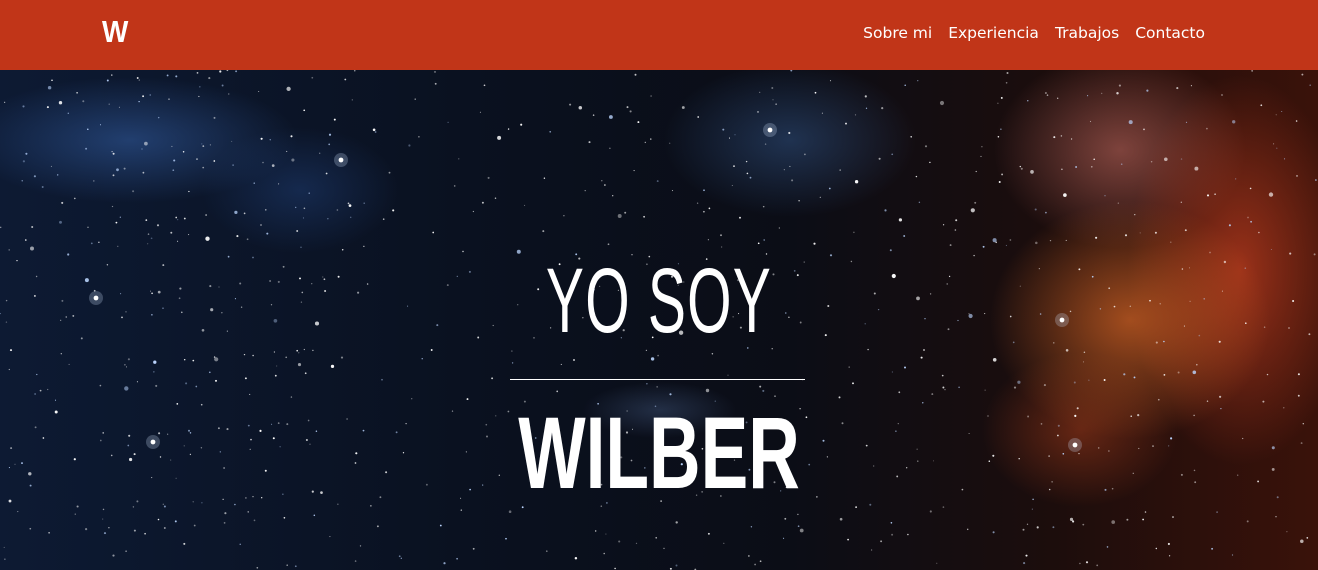 Image resolution: width=1318 pixels, height=570 pixels. What do you see at coordinates (115, 32) in the screenshot?
I see `site-logo: W` at bounding box center [115, 32].